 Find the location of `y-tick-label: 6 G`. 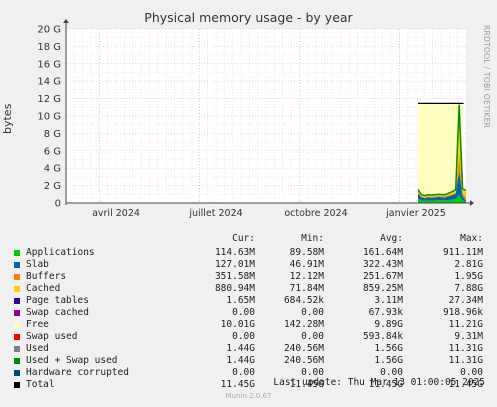

y-tick-label: 6 G is located at coordinates (52, 151).